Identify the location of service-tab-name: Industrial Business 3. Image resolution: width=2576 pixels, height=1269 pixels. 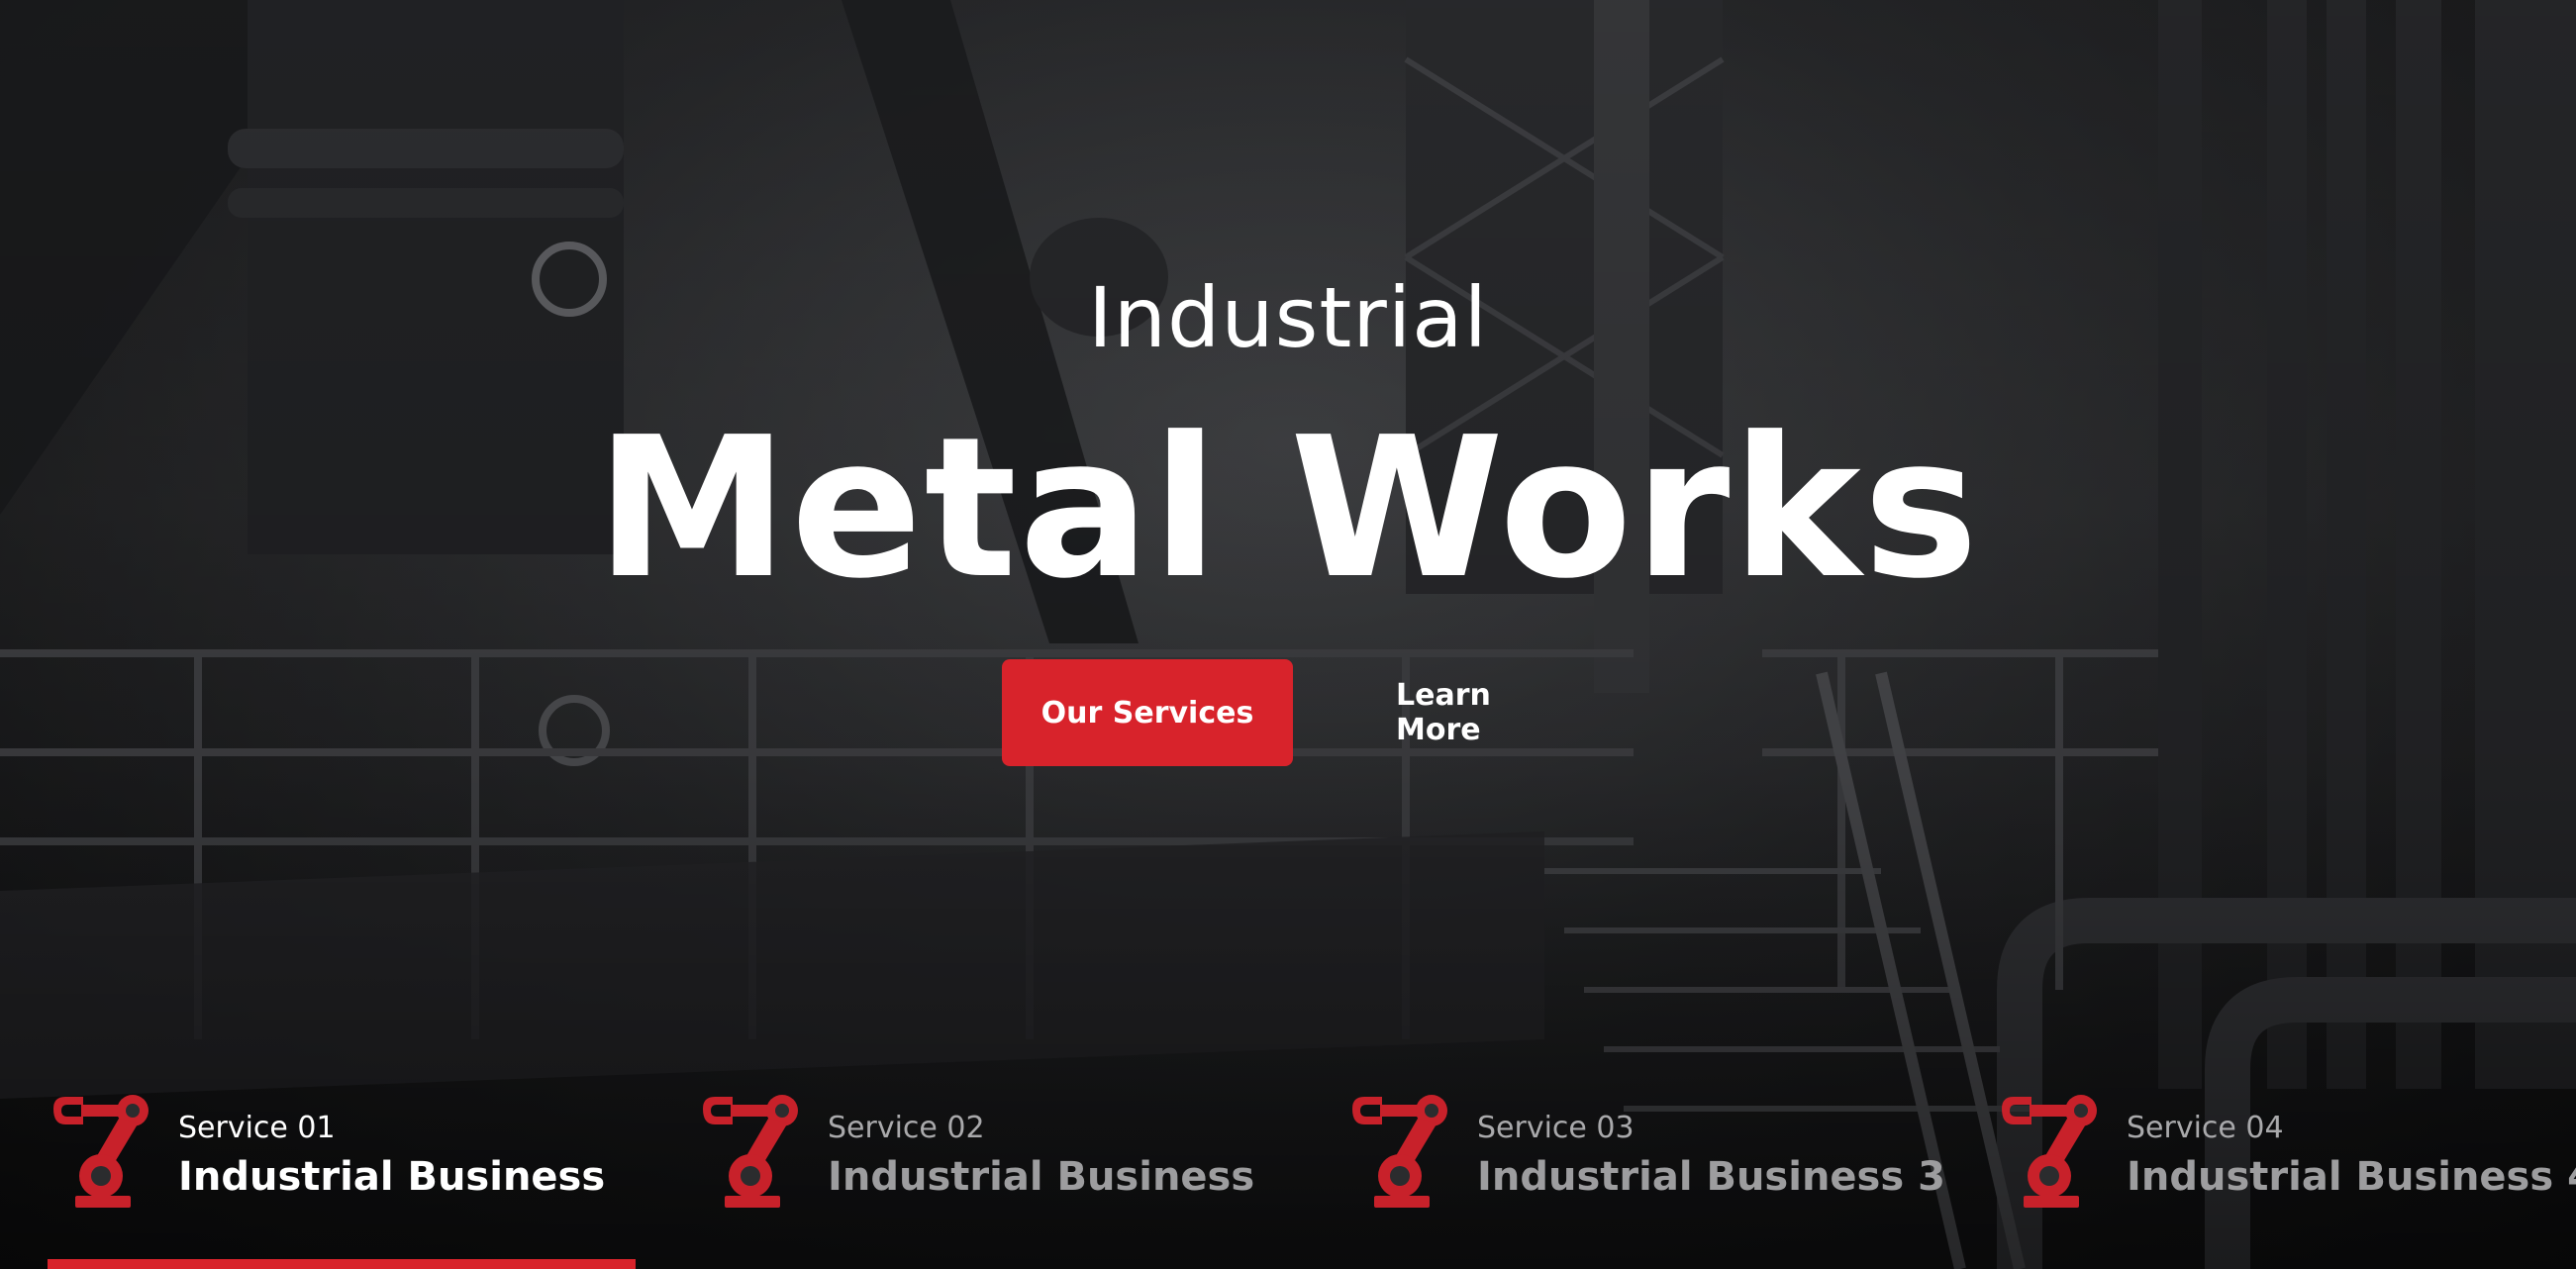
(1711, 1177).